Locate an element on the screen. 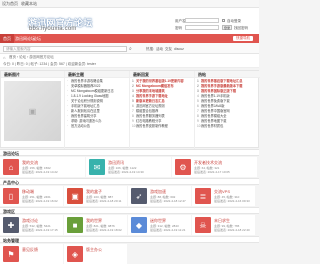 This screenshot has width=320, height=264. list-item-title: 我的世界建筑分享 is located at coordinates (84, 116).